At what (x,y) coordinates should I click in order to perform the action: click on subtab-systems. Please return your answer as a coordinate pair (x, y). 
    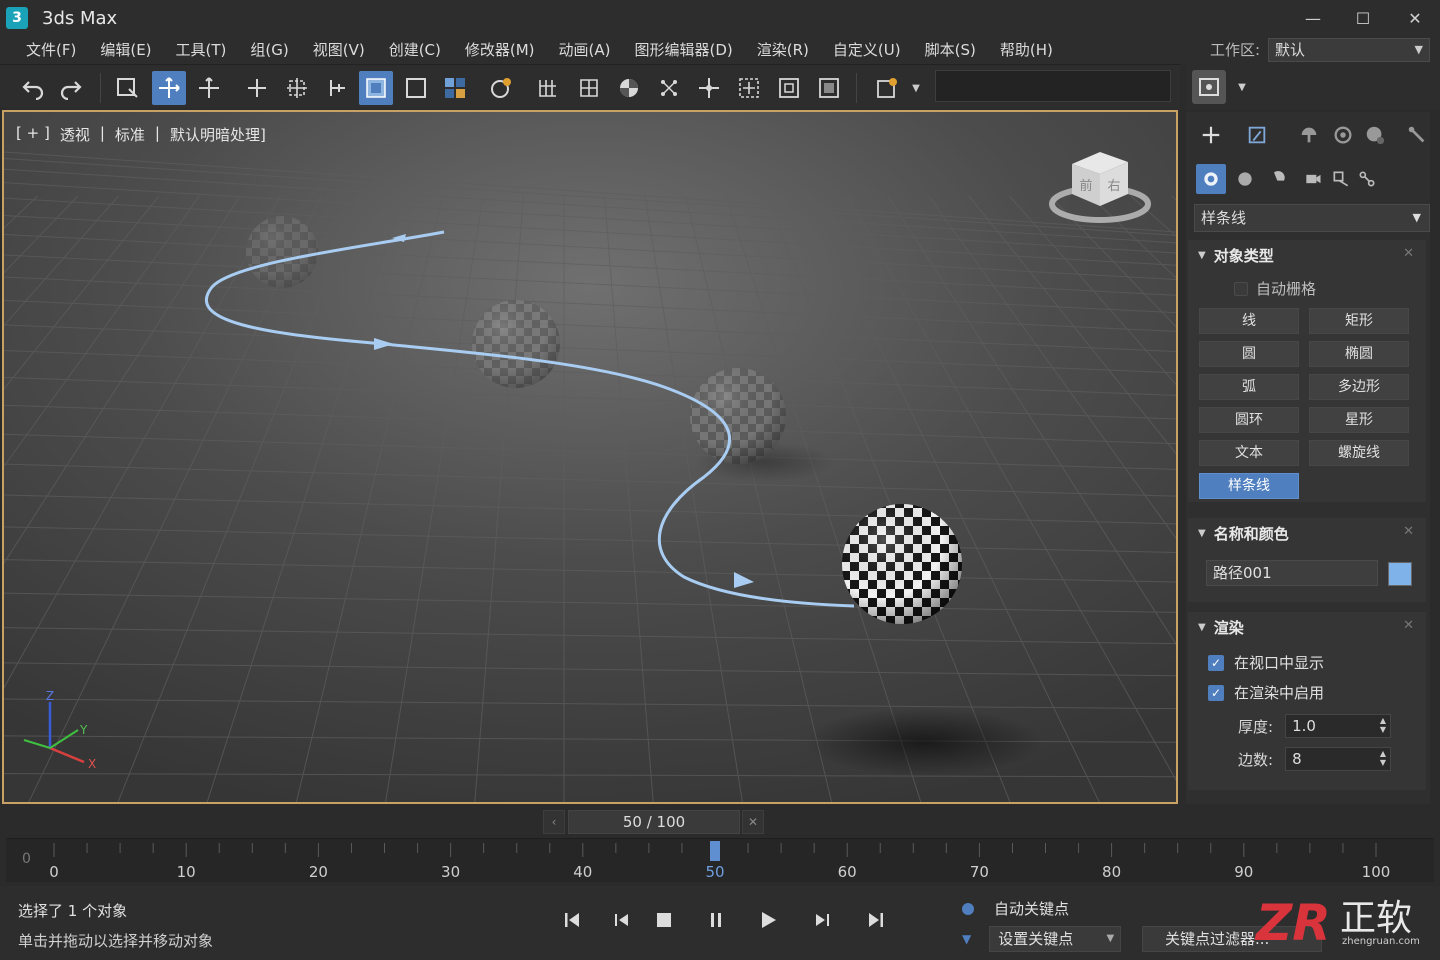
    Looking at the image, I should click on (1367, 179).